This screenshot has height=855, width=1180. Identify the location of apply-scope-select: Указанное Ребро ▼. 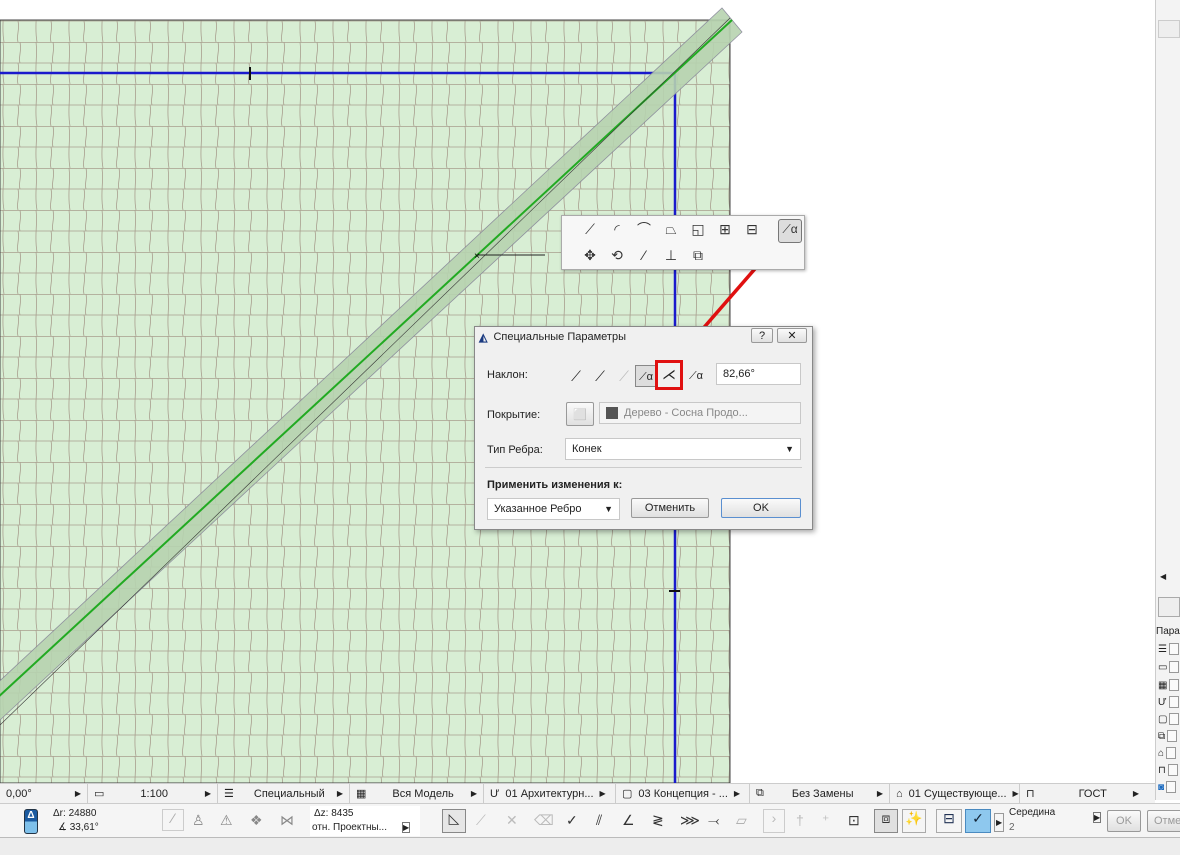
(553, 509).